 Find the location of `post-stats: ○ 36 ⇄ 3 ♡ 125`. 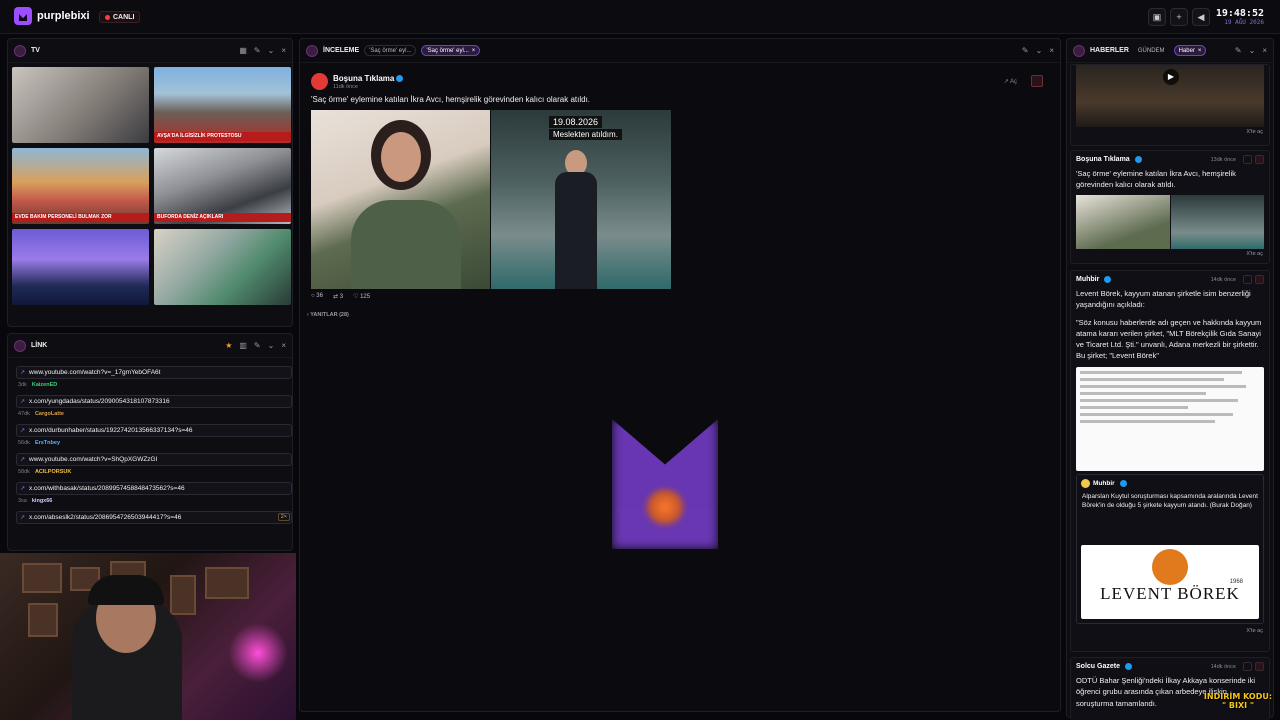

post-stats: ○ 36 ⇄ 3 ♡ 125 is located at coordinates (340, 296).